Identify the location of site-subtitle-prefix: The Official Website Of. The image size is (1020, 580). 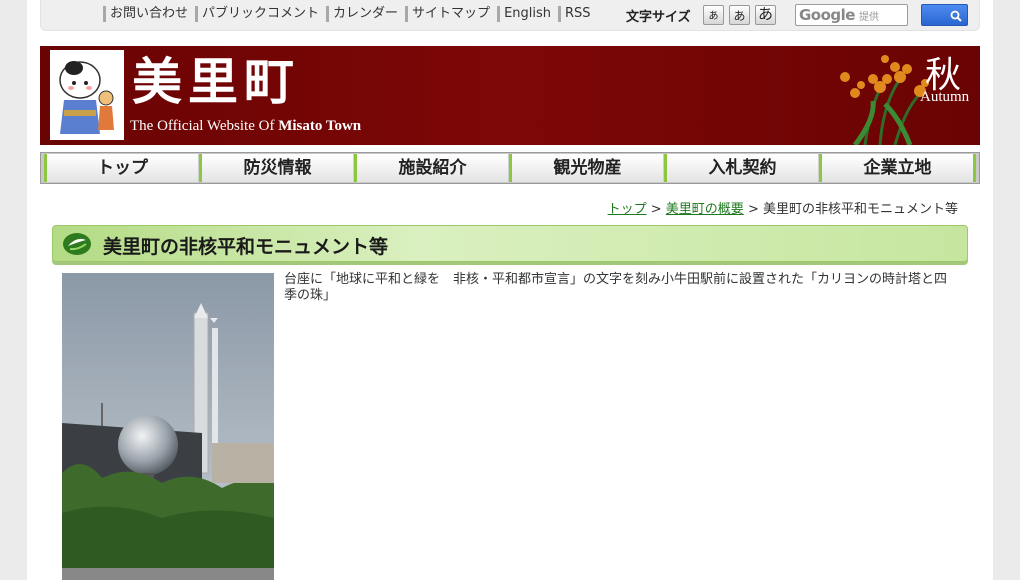
(204, 126).